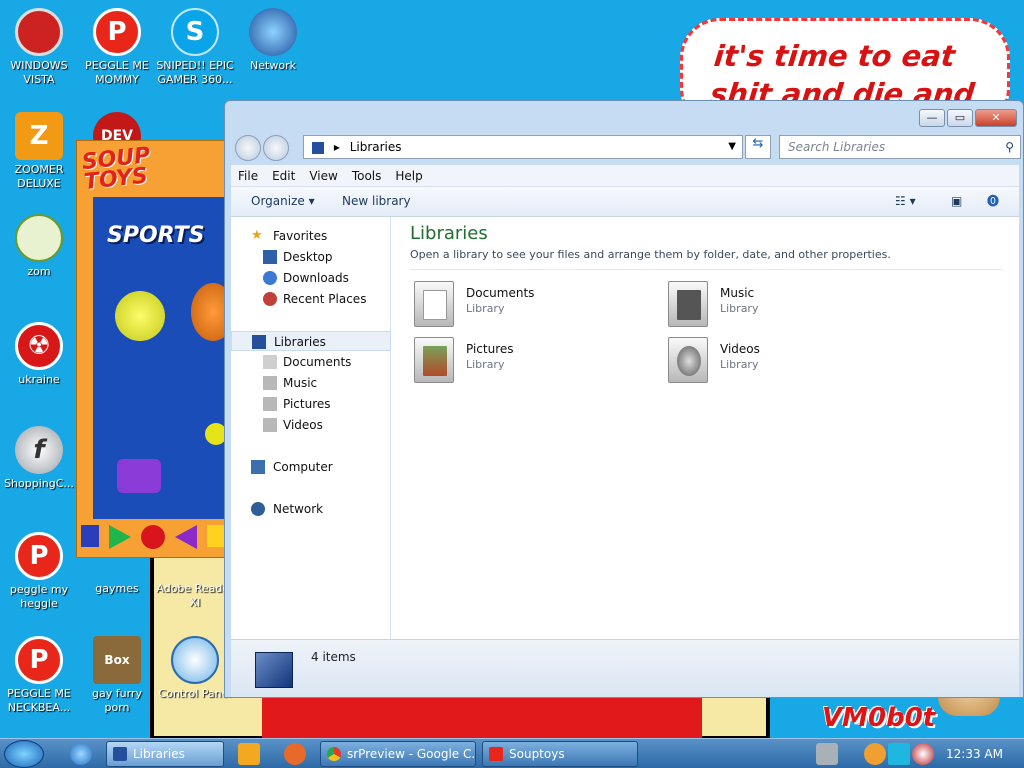  What do you see at coordinates (337, 147) in the screenshot?
I see `breadcrumb-arrow-icon: ▸` at bounding box center [337, 147].